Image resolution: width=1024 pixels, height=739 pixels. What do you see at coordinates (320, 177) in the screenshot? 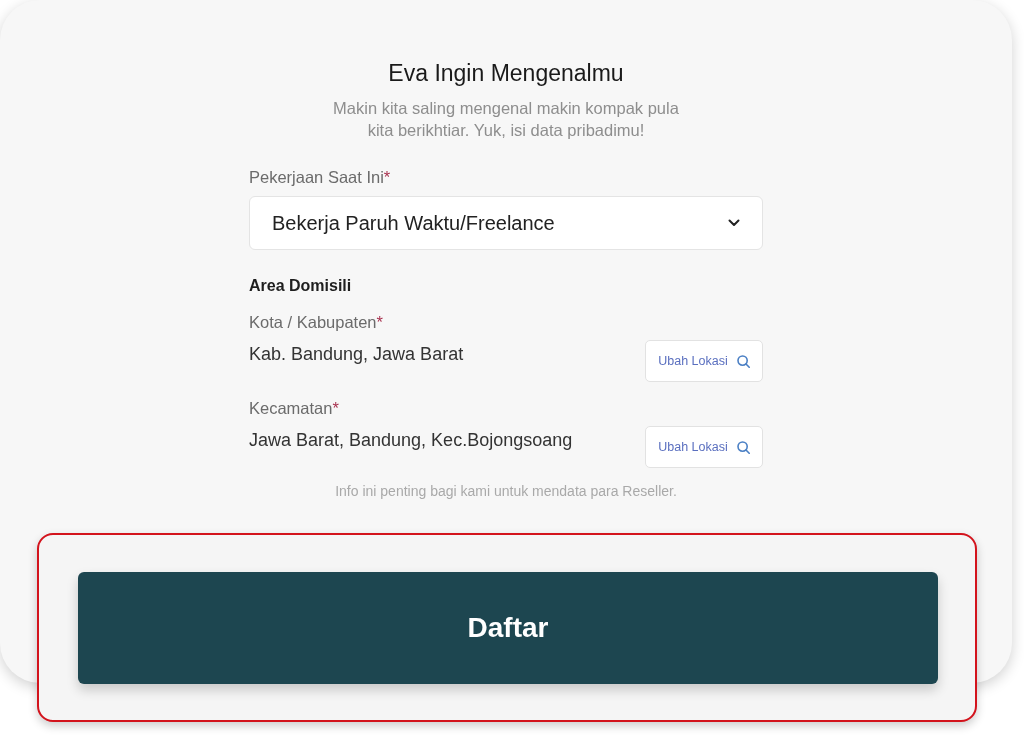
I see `field-label: Pekerjaan Saat Ini*` at bounding box center [320, 177].